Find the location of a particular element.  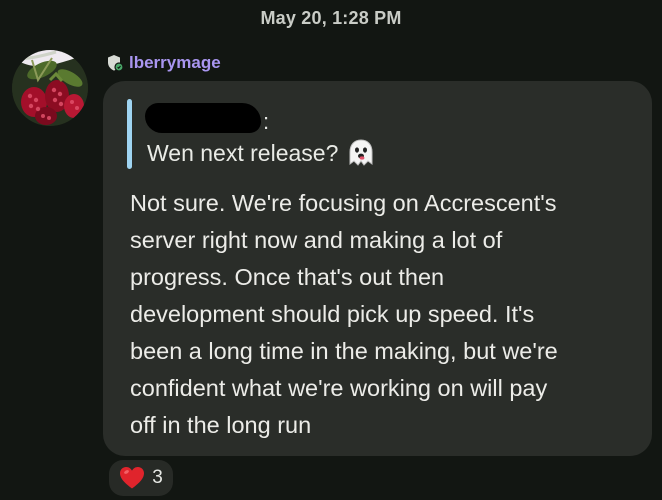

reaction-count: 3 is located at coordinates (157, 477).